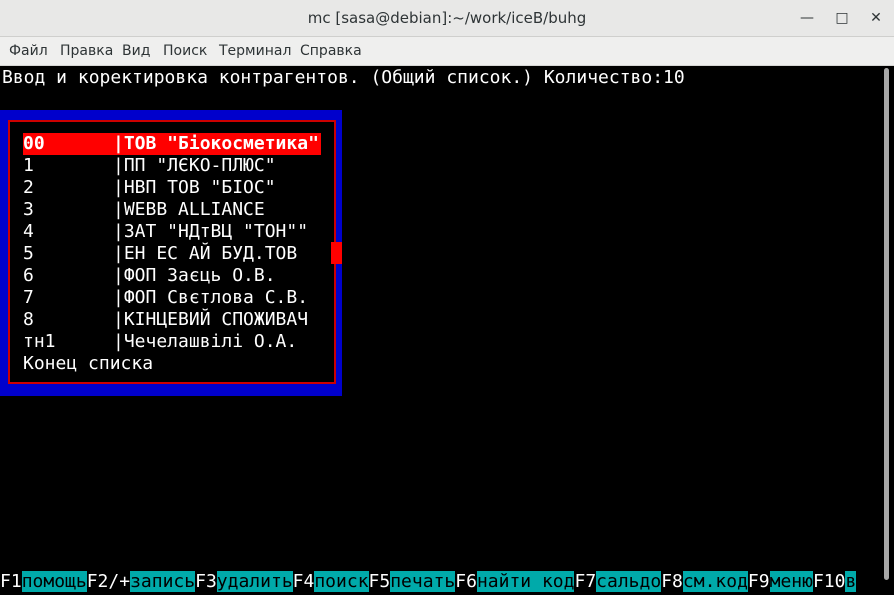  What do you see at coordinates (149, 276) in the screenshot?
I see `list-item: 6 |ФОП Заєць О.В.` at bounding box center [149, 276].